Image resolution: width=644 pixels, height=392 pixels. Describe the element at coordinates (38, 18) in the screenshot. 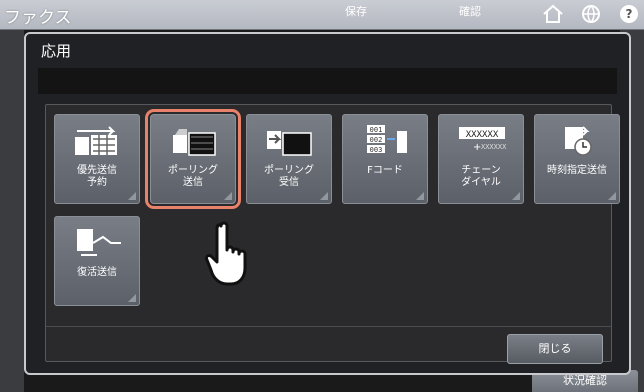

I see `app-title: ファクス` at that location.